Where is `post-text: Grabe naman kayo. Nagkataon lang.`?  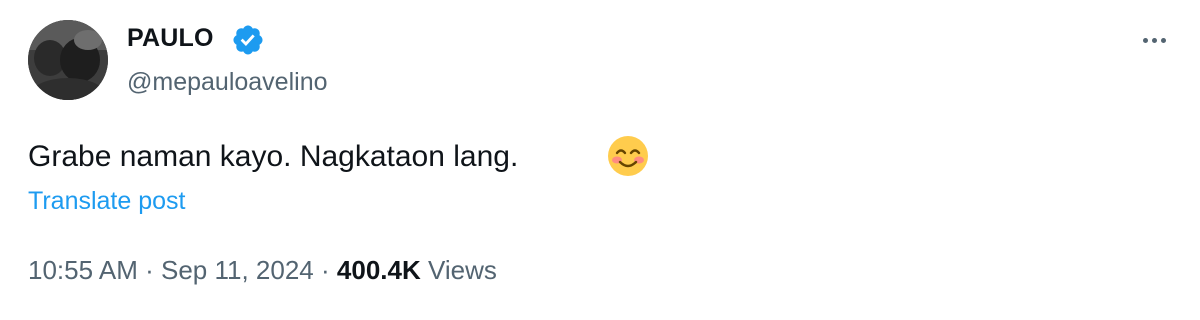 post-text: Grabe naman kayo. Nagkataon lang. is located at coordinates (273, 156).